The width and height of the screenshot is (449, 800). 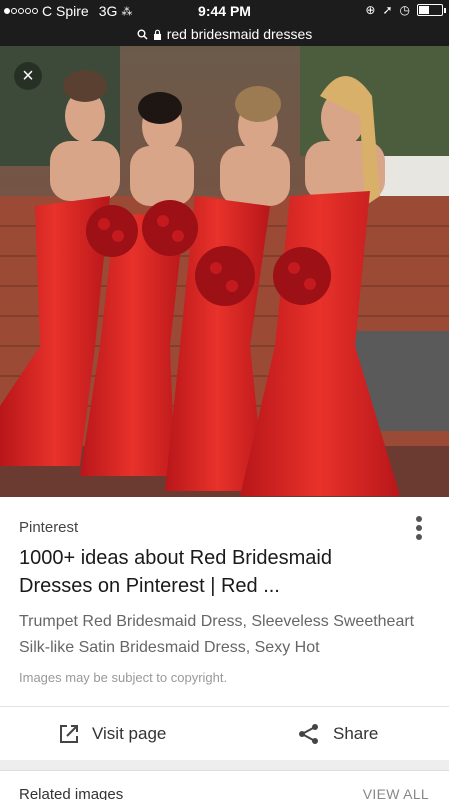 What do you see at coordinates (142, 34) in the screenshot?
I see `search-icon` at bounding box center [142, 34].